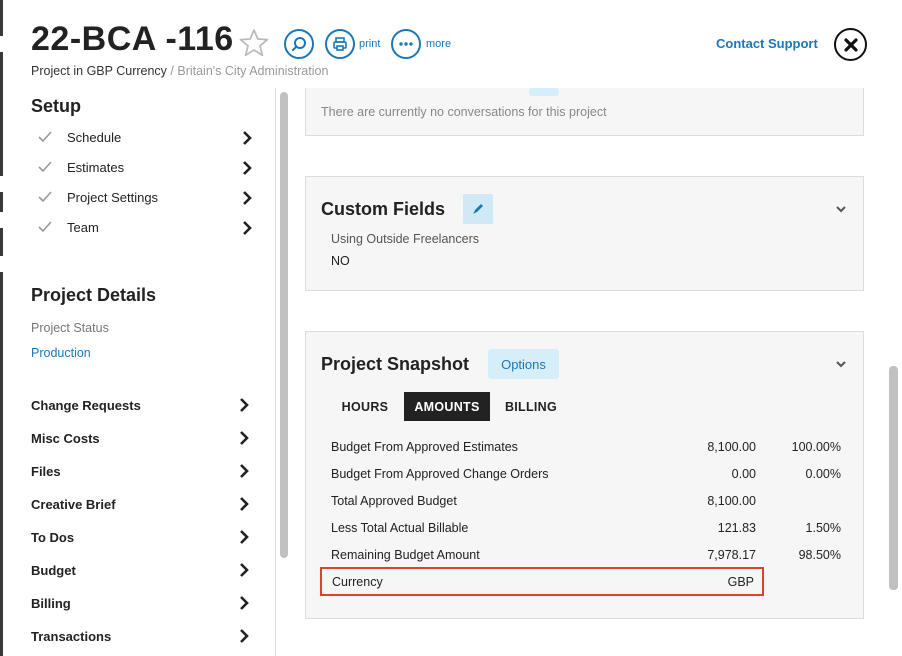  Describe the element at coordinates (819, 555) in the screenshot. I see `row-percent: 98.50%` at that location.